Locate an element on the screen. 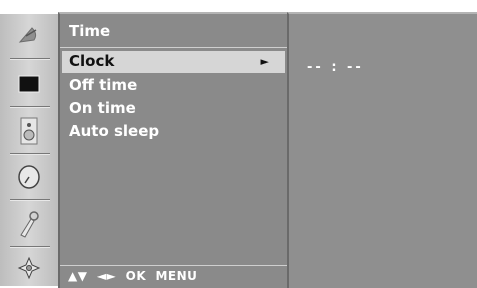  menu-item-on-time: On time is located at coordinates (102, 108).